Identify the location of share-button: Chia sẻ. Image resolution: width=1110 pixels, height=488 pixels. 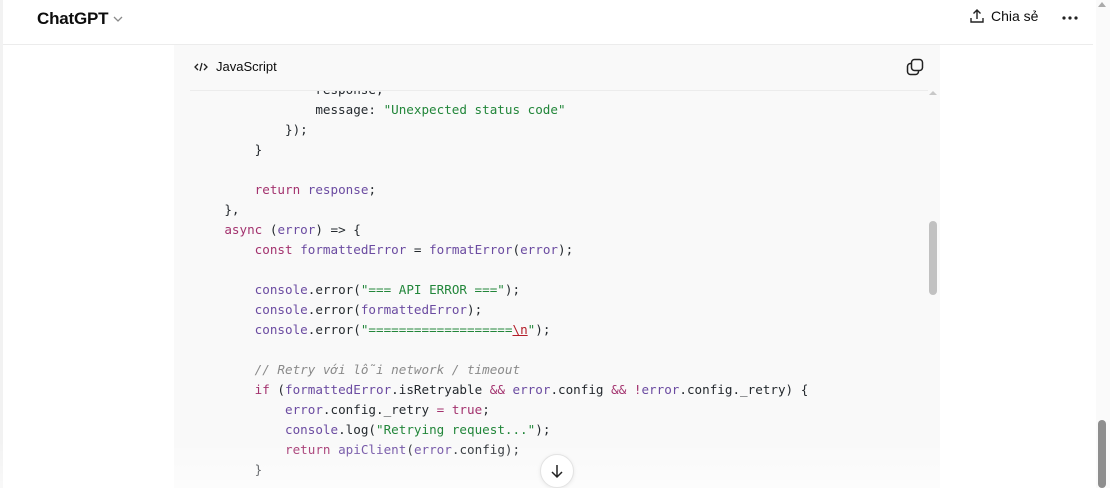
(1003, 16).